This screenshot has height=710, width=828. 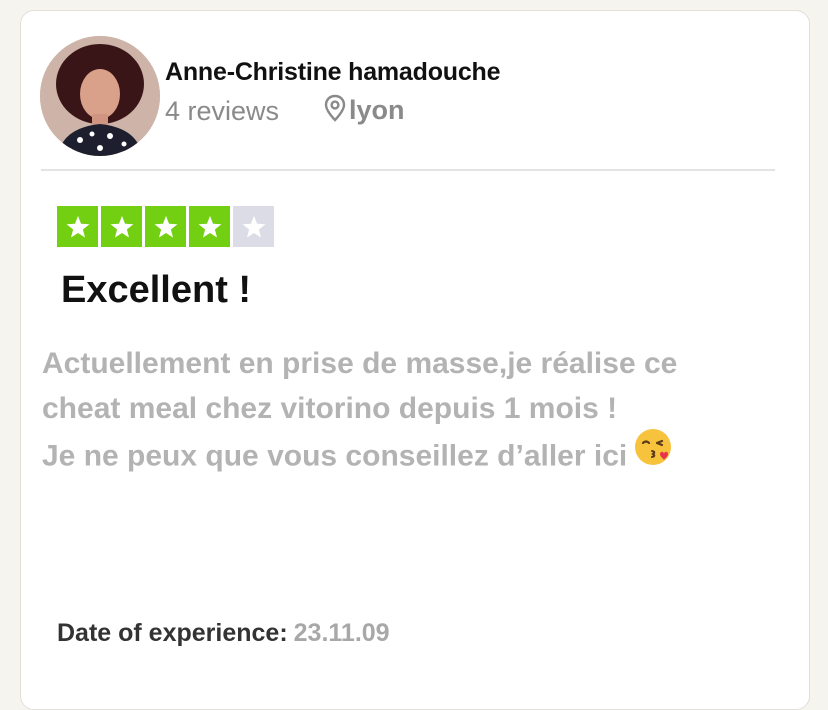 I want to click on divider, so click(x=408, y=170).